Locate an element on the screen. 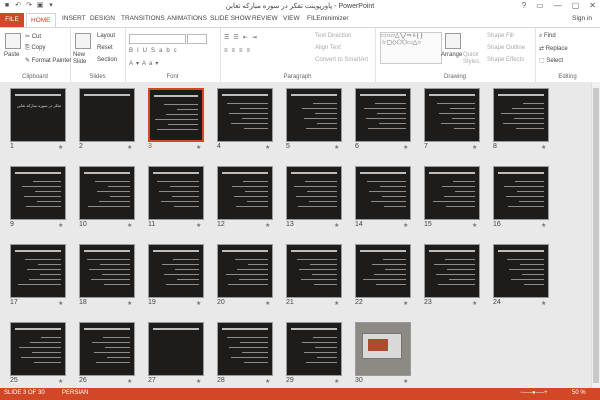 This screenshot has height=400, width=600. convert-smartart-button: Convert to SmartArt is located at coordinates (341, 60).